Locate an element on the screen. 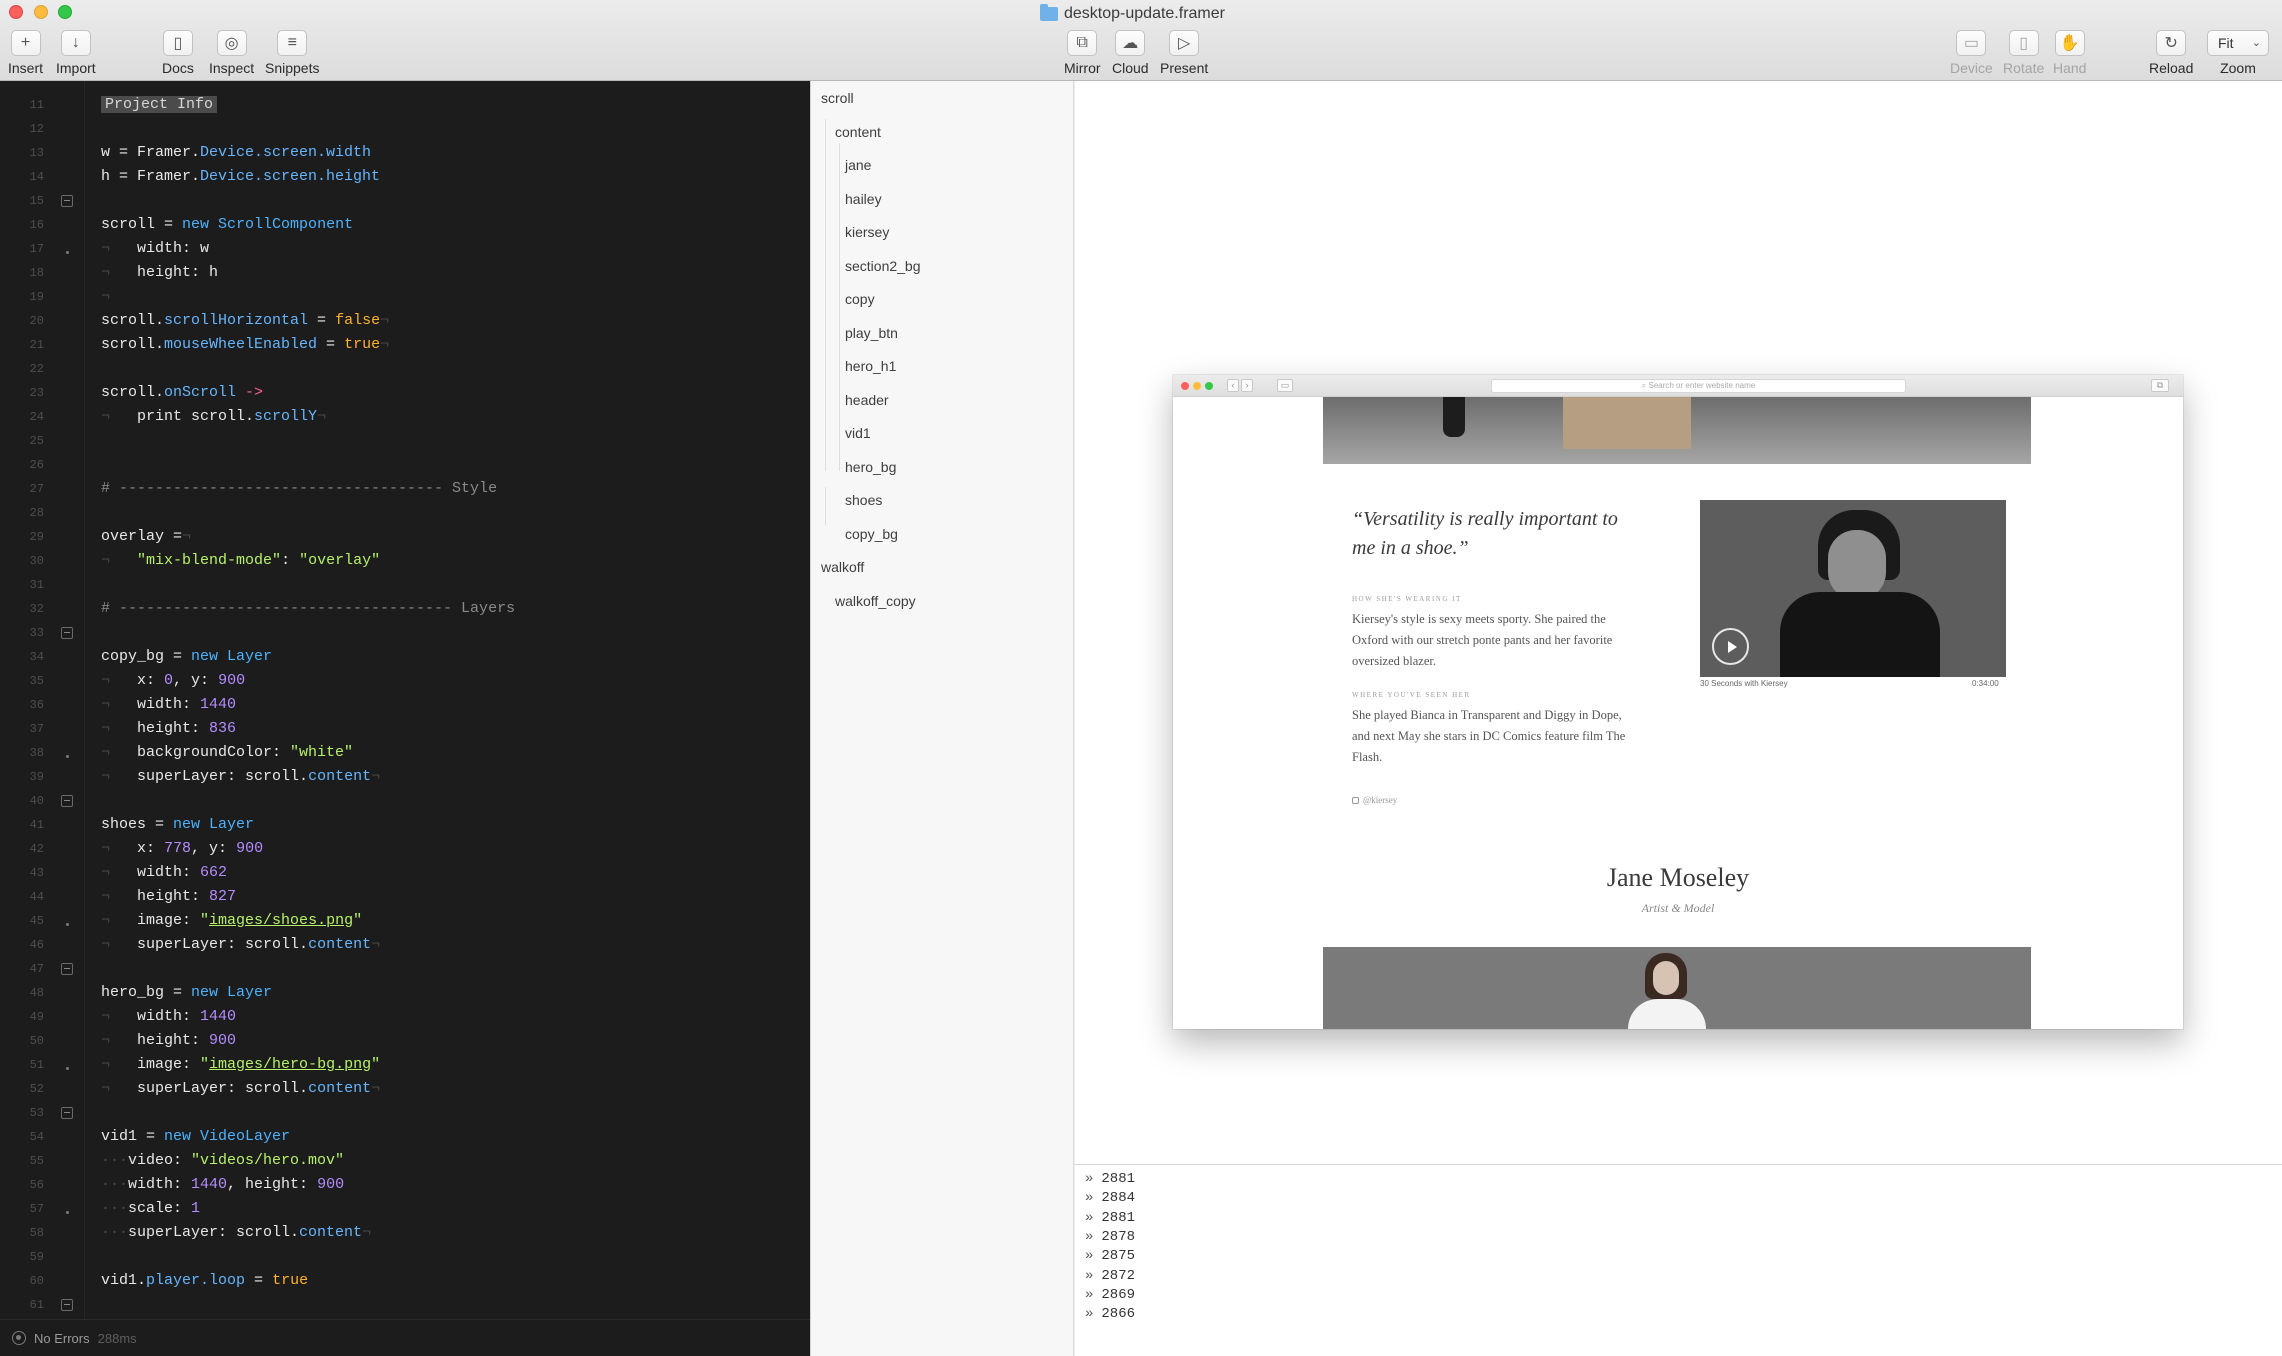 The image size is (2282, 1356). download-arrow-icon: ↓ is located at coordinates (75, 43).